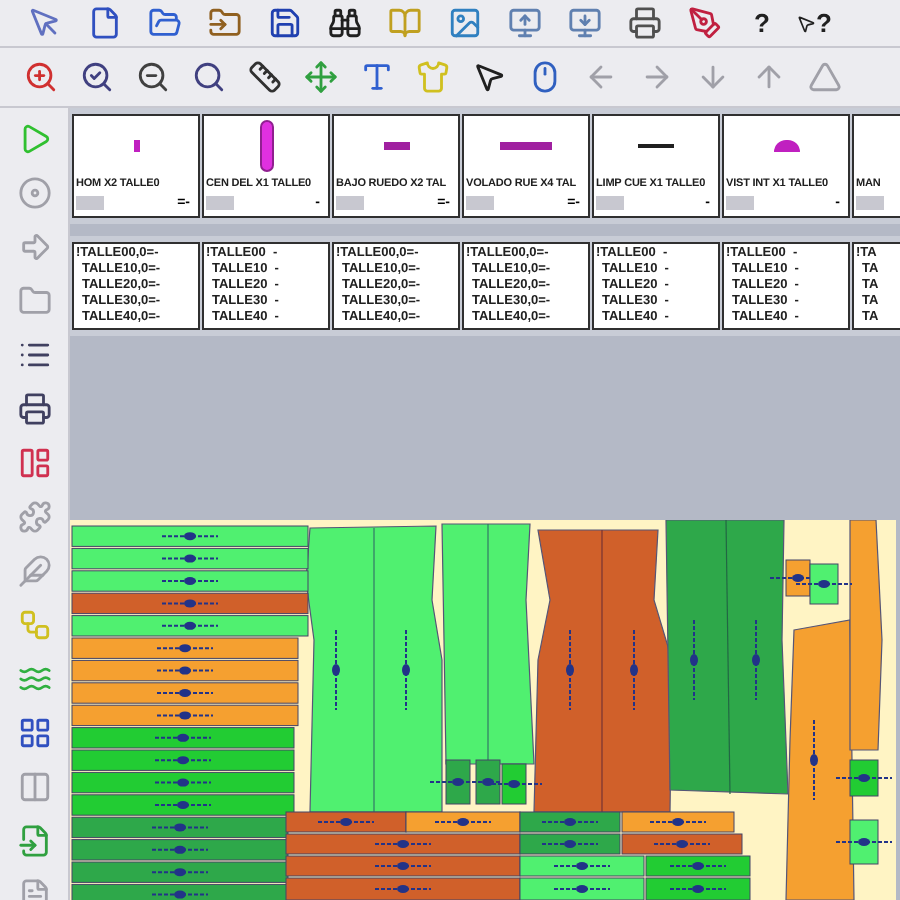  What do you see at coordinates (820, 23) in the screenshot?
I see `context-help-button: ?` at bounding box center [820, 23].